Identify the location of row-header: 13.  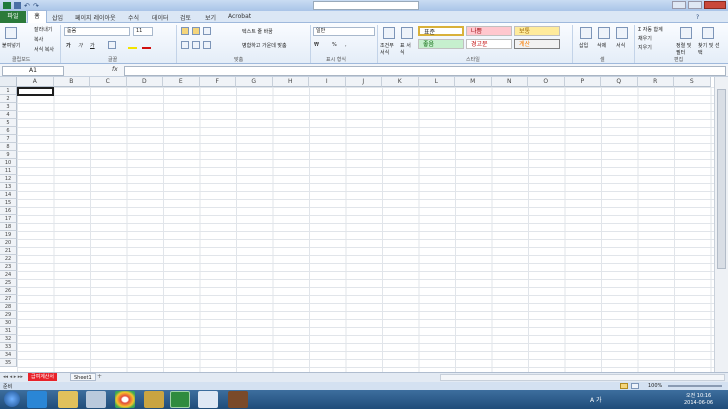
(8, 187).